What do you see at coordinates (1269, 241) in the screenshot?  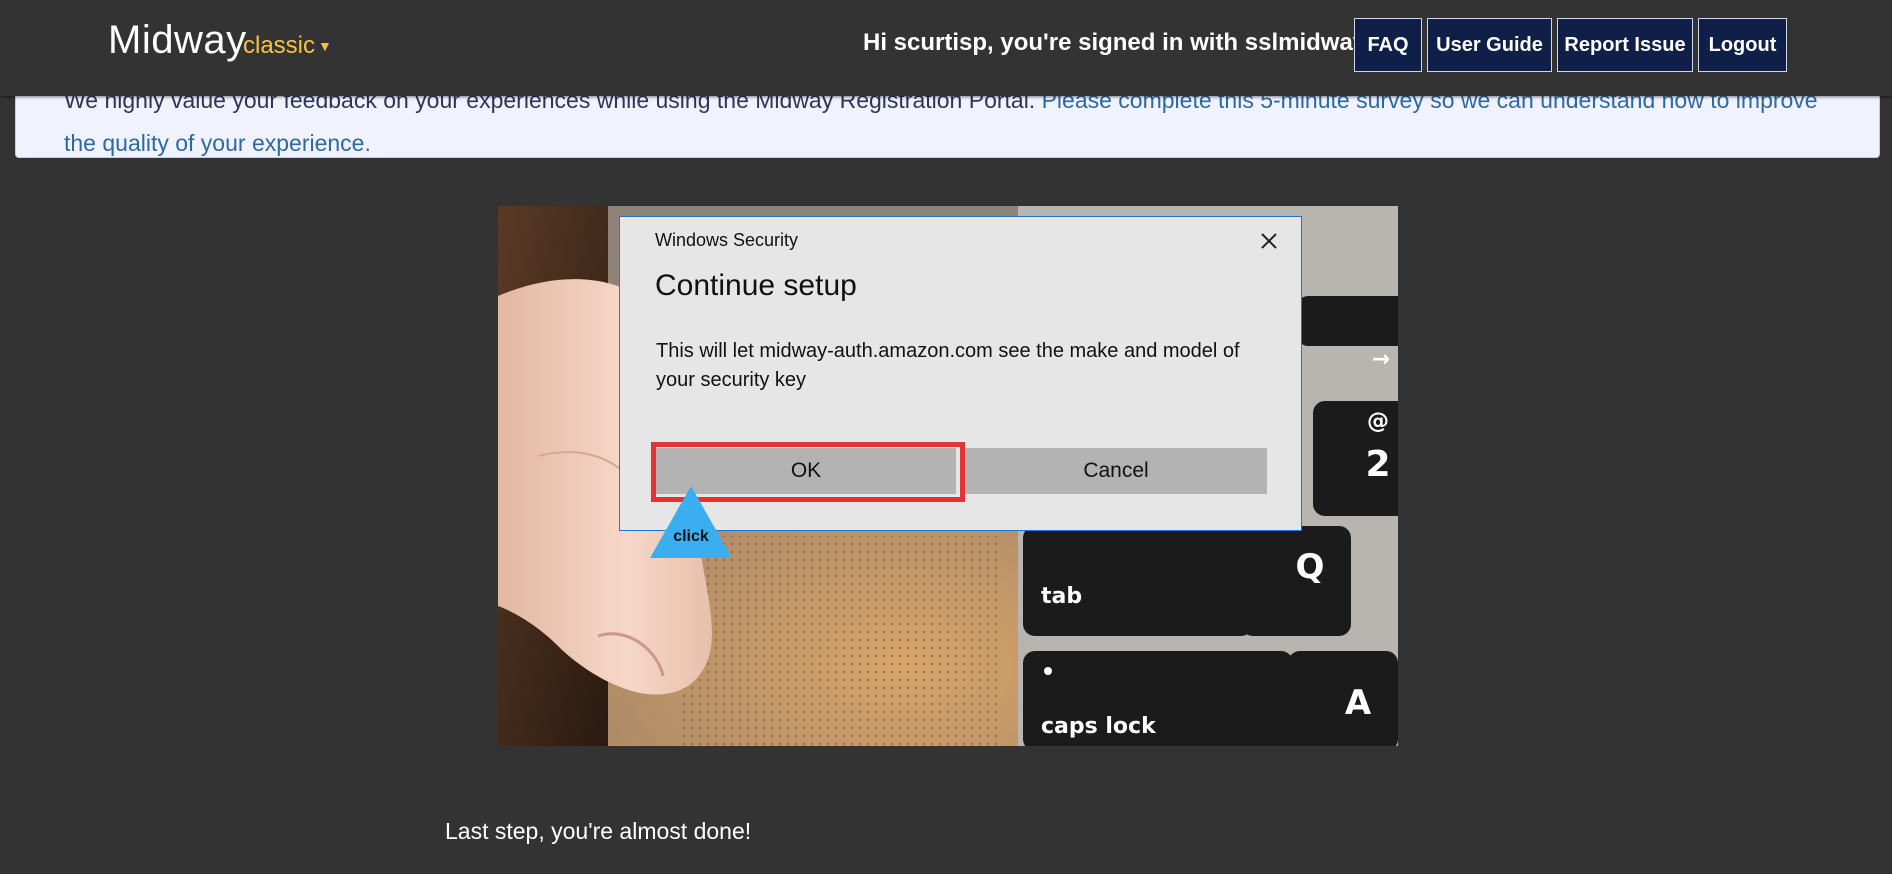 I see `close-icon` at bounding box center [1269, 241].